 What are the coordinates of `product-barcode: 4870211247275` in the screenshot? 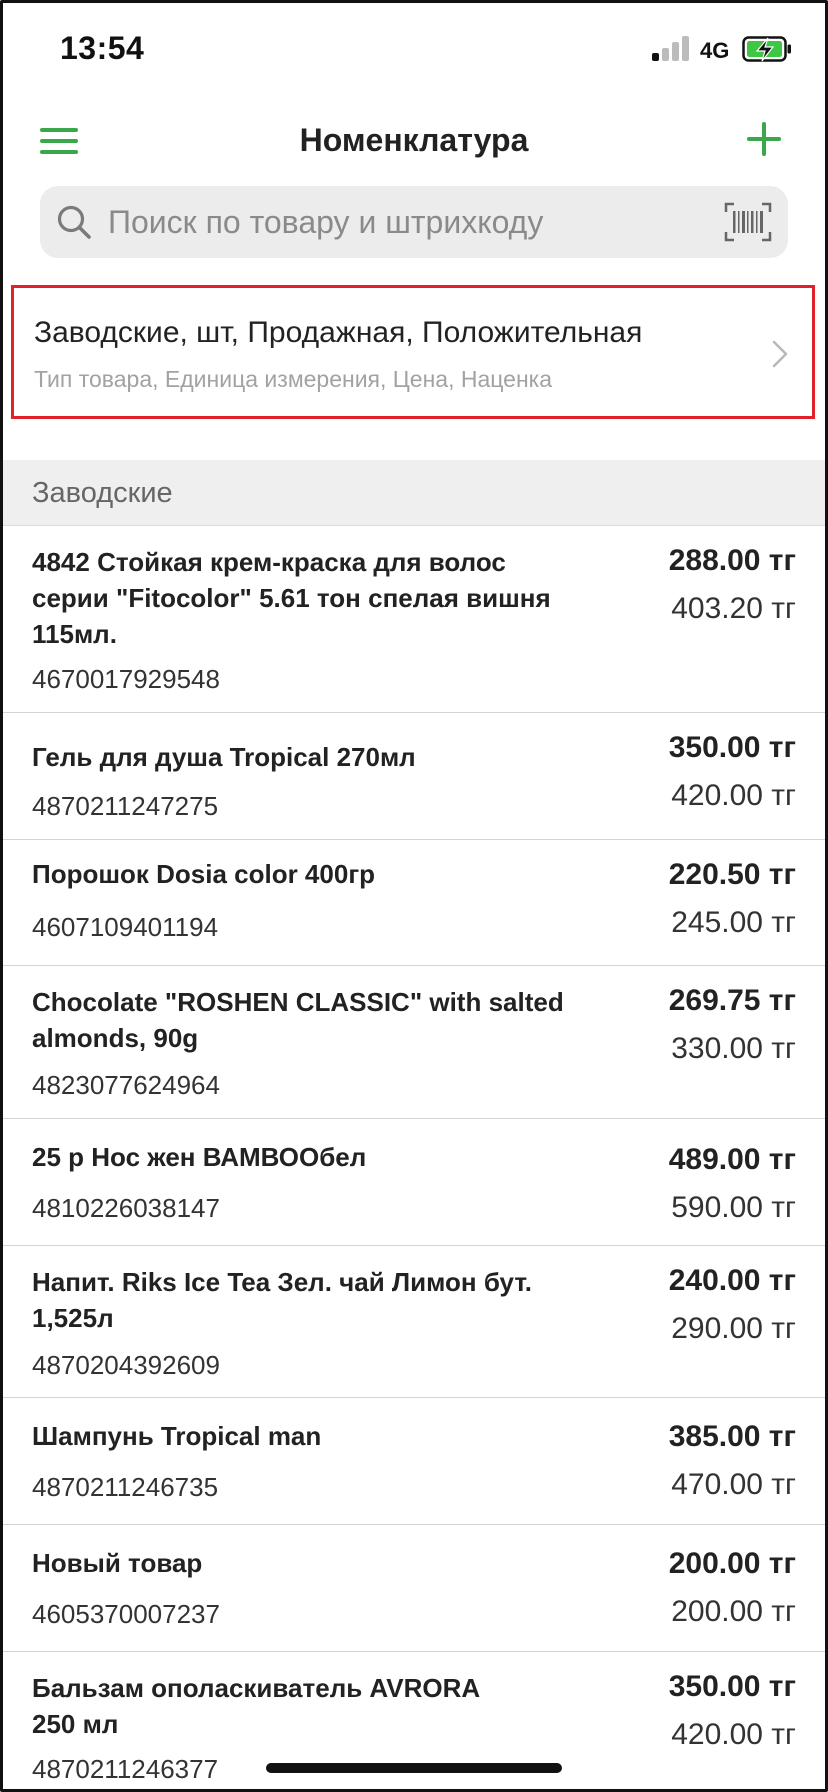 It's located at (125, 806).